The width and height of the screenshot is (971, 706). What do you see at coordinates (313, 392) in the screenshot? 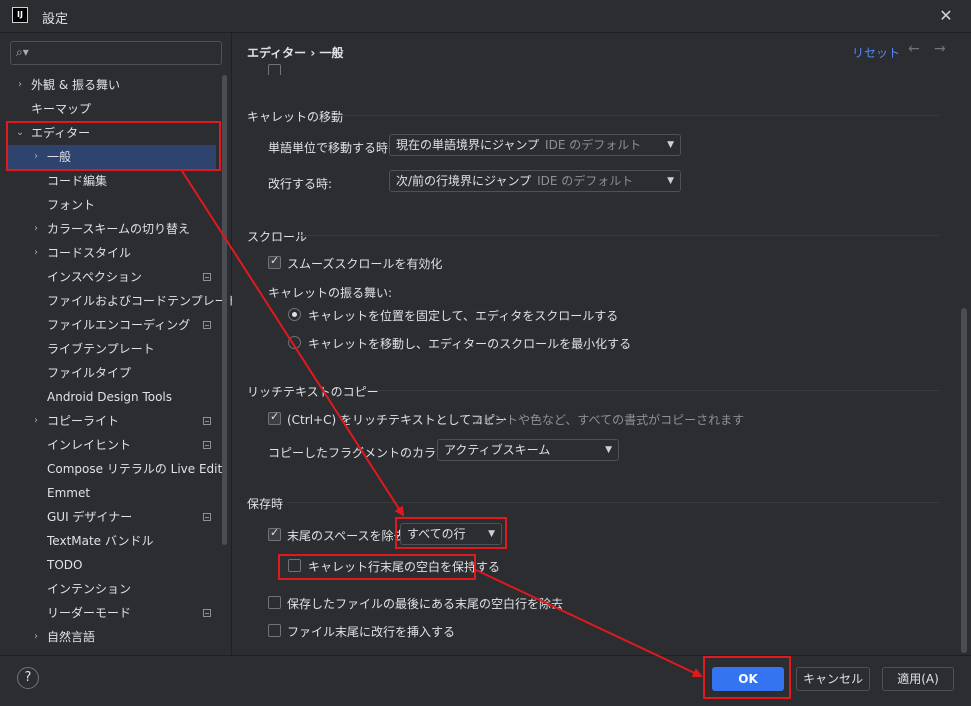
I see `section-rich-copy: リッチテキストのコピー` at bounding box center [313, 392].